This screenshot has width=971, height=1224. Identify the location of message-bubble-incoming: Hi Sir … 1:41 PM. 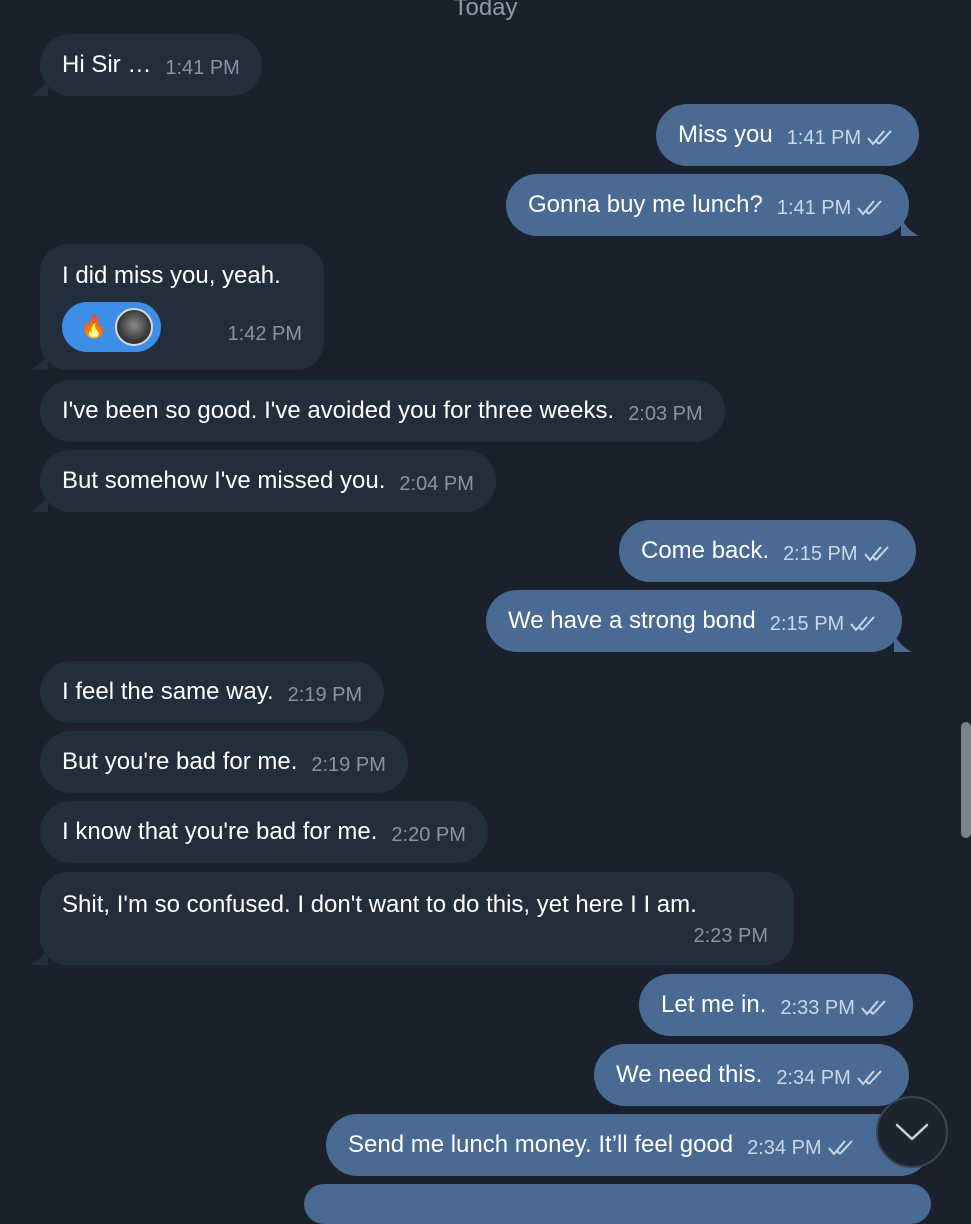
(146, 65).